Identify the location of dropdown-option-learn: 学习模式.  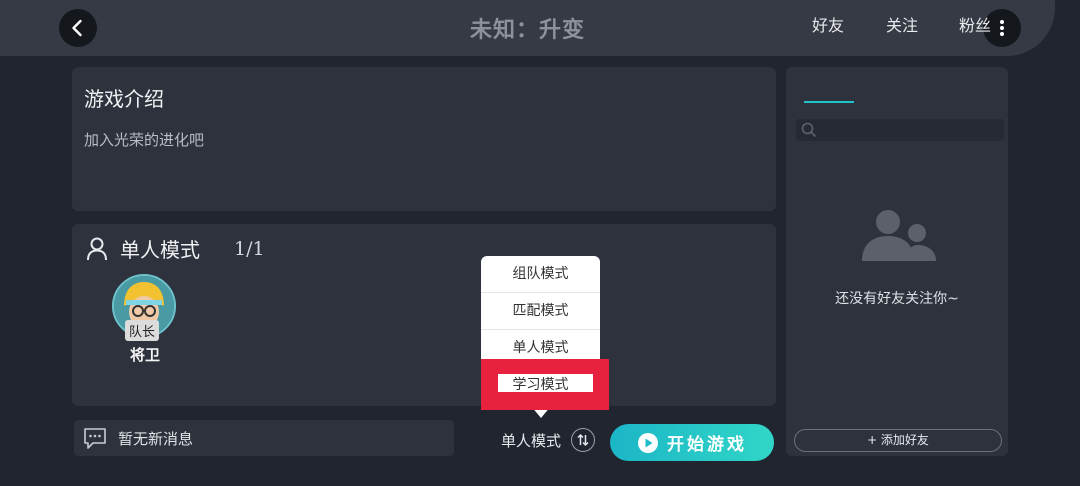
(540, 385).